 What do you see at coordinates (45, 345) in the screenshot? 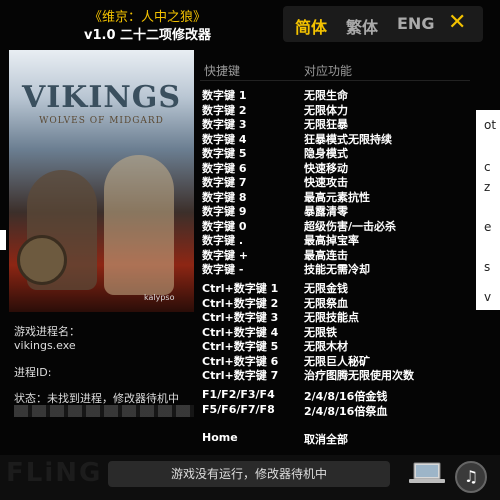
I see `process-name-value: vikings.exe` at bounding box center [45, 345].